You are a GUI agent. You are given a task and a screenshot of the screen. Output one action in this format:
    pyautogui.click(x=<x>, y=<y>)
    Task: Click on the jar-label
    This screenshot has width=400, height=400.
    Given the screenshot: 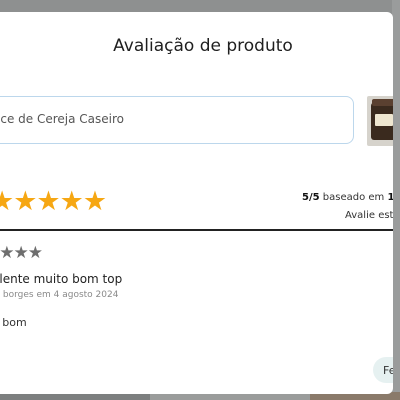 What is the action you would take?
    pyautogui.click(x=384, y=120)
    